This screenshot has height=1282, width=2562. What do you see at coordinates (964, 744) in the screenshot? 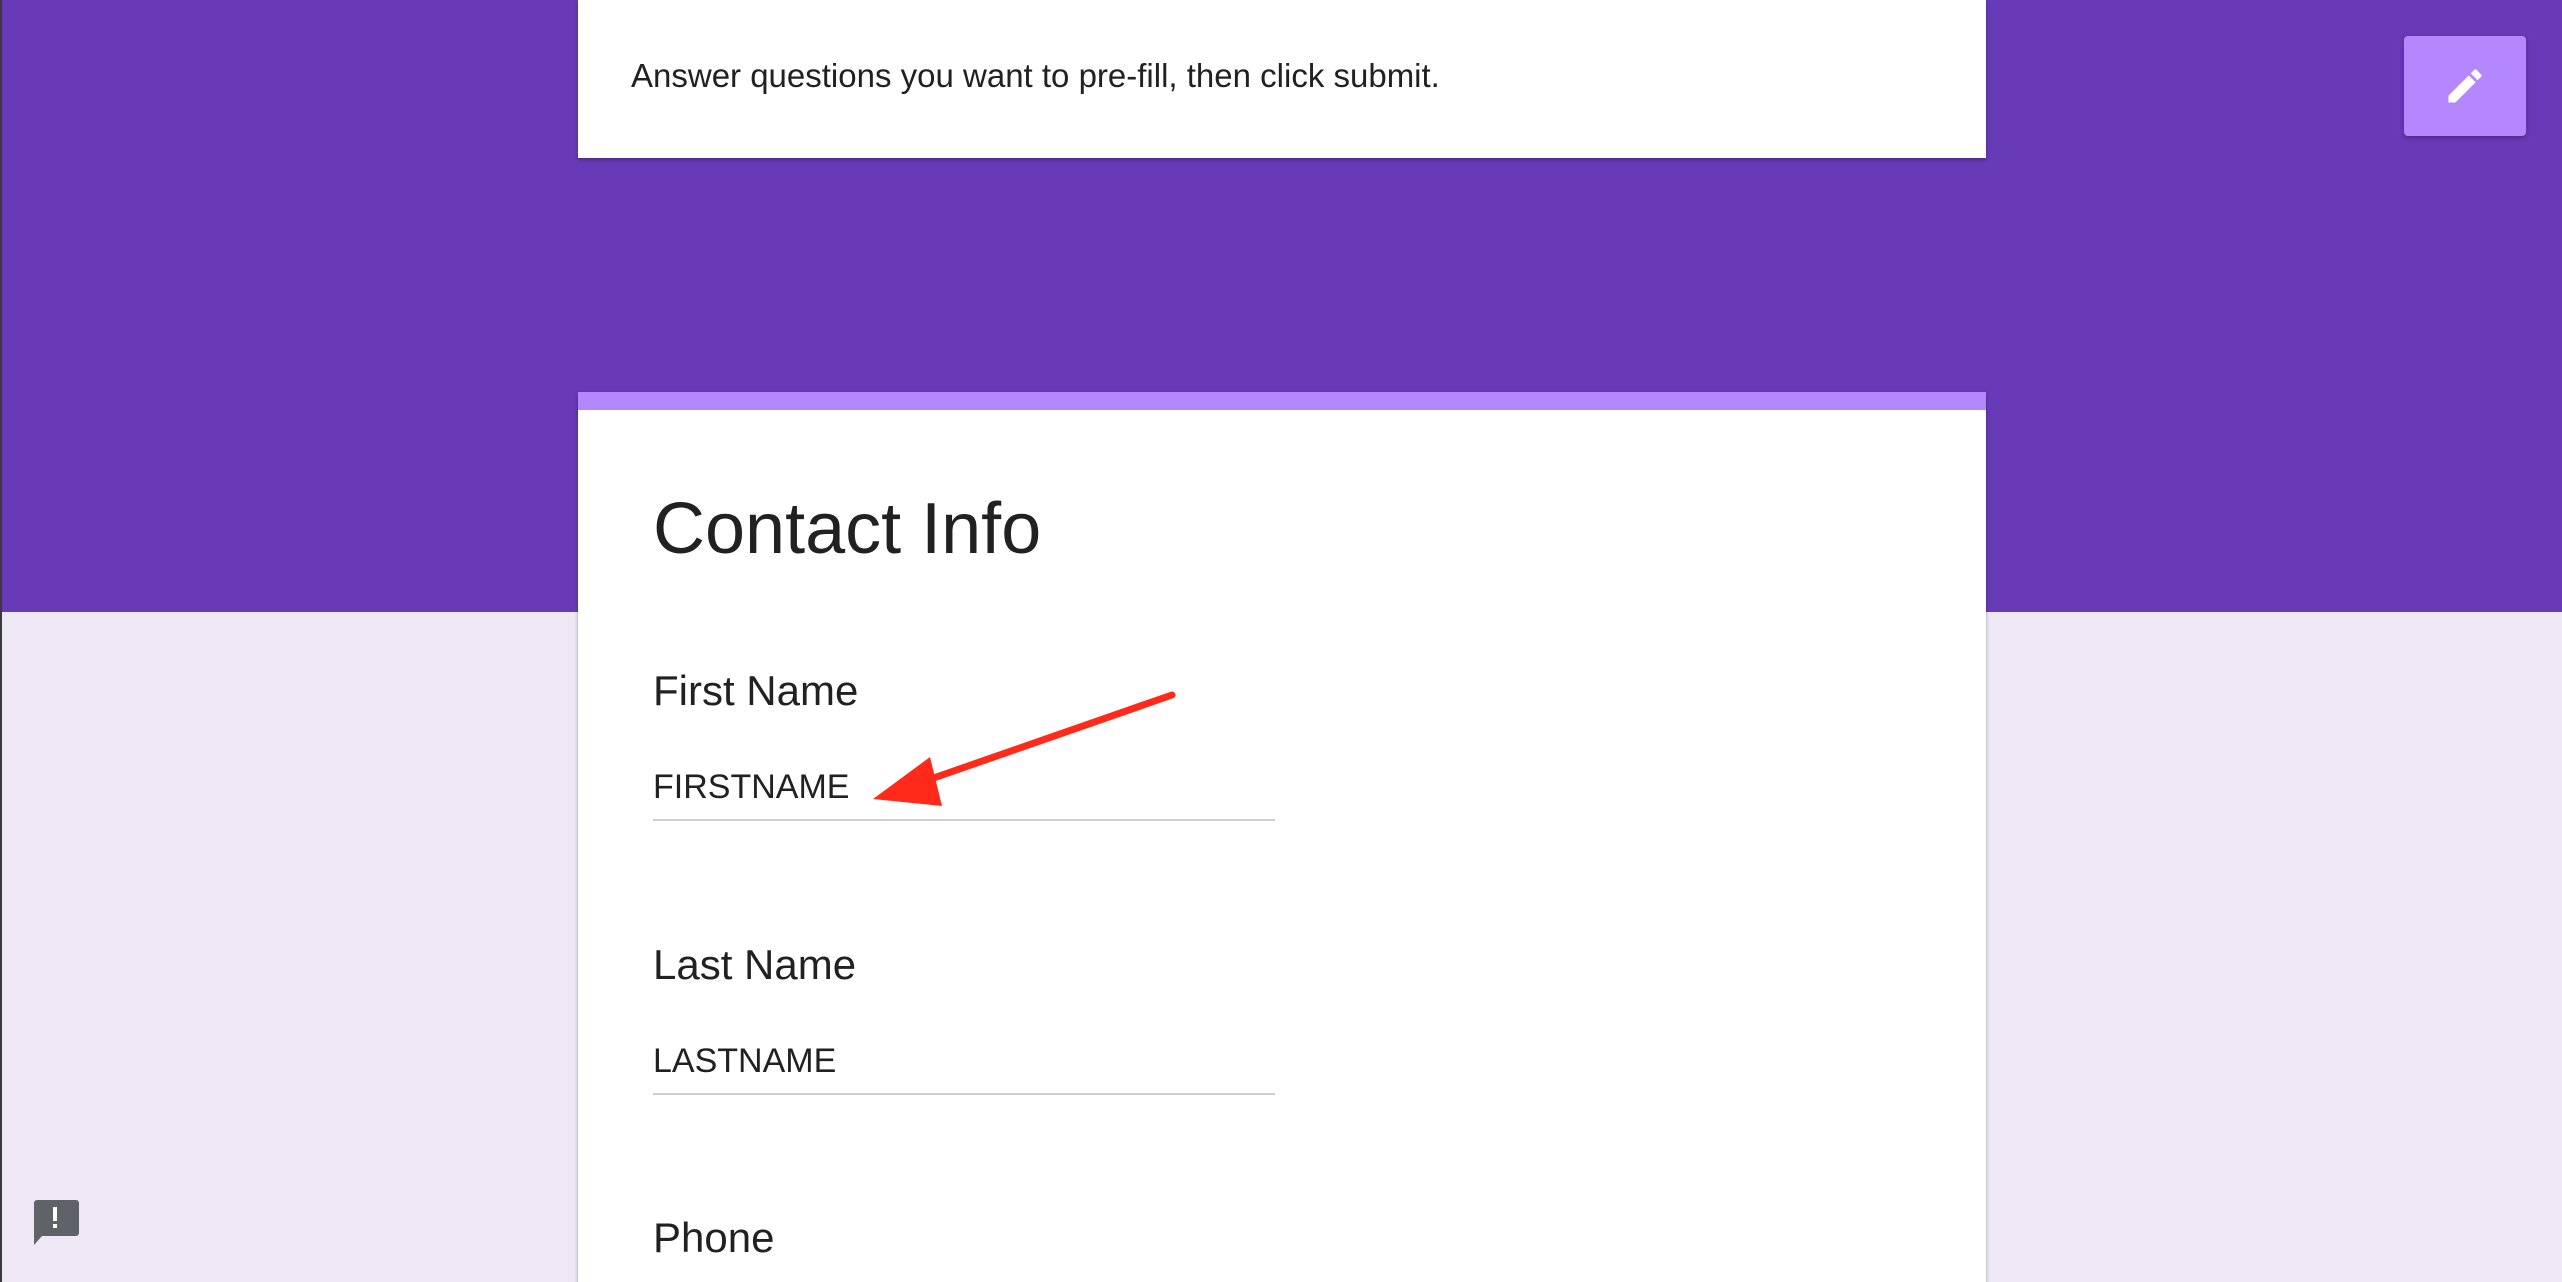
I see `question-first-name: First Name` at bounding box center [964, 744].